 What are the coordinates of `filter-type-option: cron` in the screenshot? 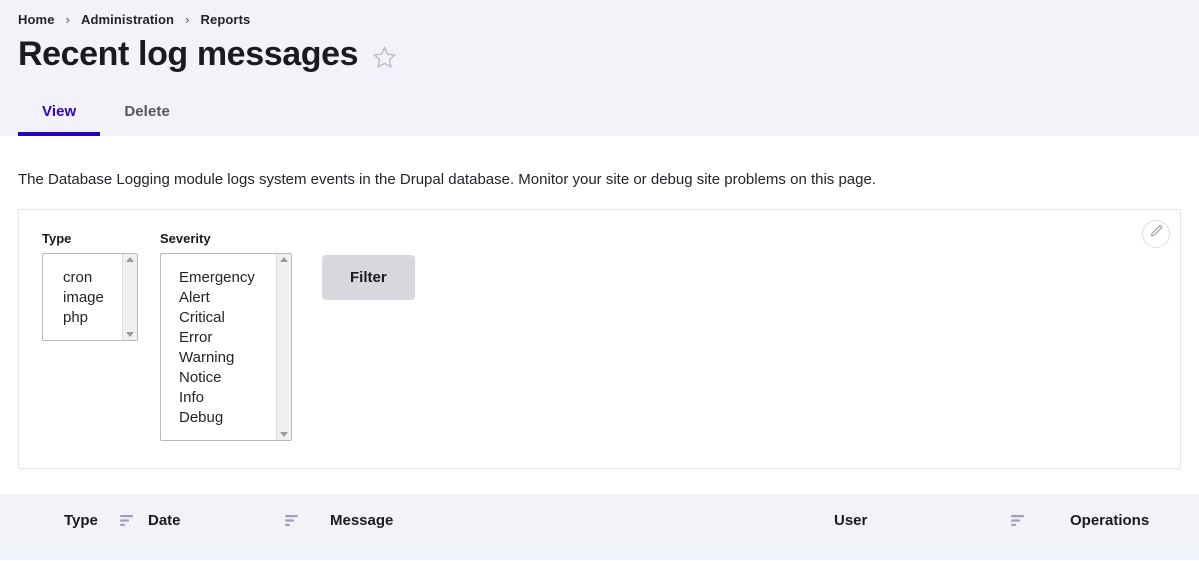 It's located at (92, 278).